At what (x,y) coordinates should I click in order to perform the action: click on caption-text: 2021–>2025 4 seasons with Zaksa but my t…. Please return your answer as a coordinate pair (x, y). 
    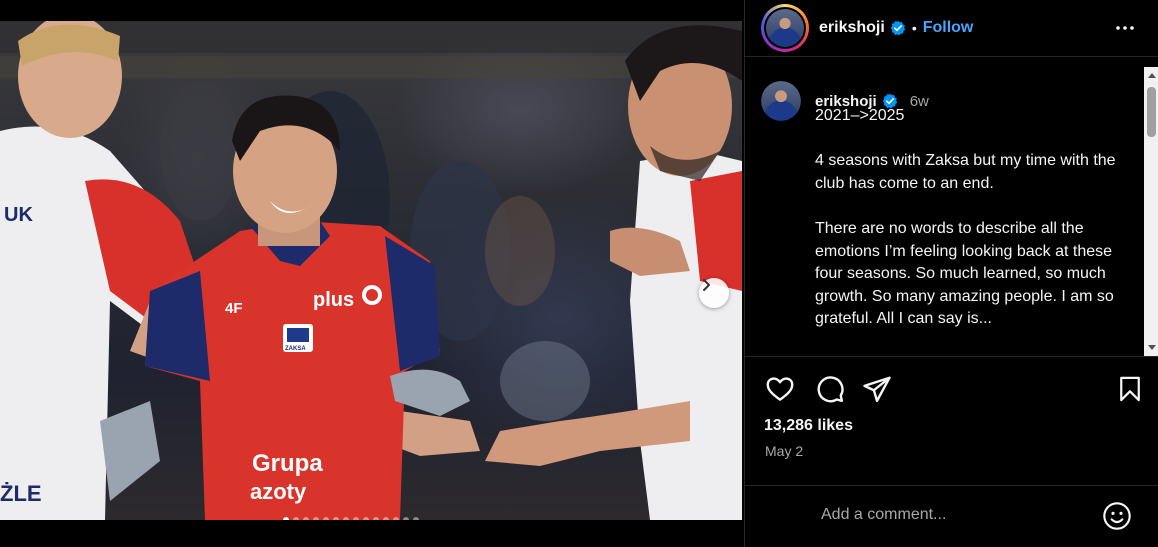
    Looking at the image, I should click on (965, 217).